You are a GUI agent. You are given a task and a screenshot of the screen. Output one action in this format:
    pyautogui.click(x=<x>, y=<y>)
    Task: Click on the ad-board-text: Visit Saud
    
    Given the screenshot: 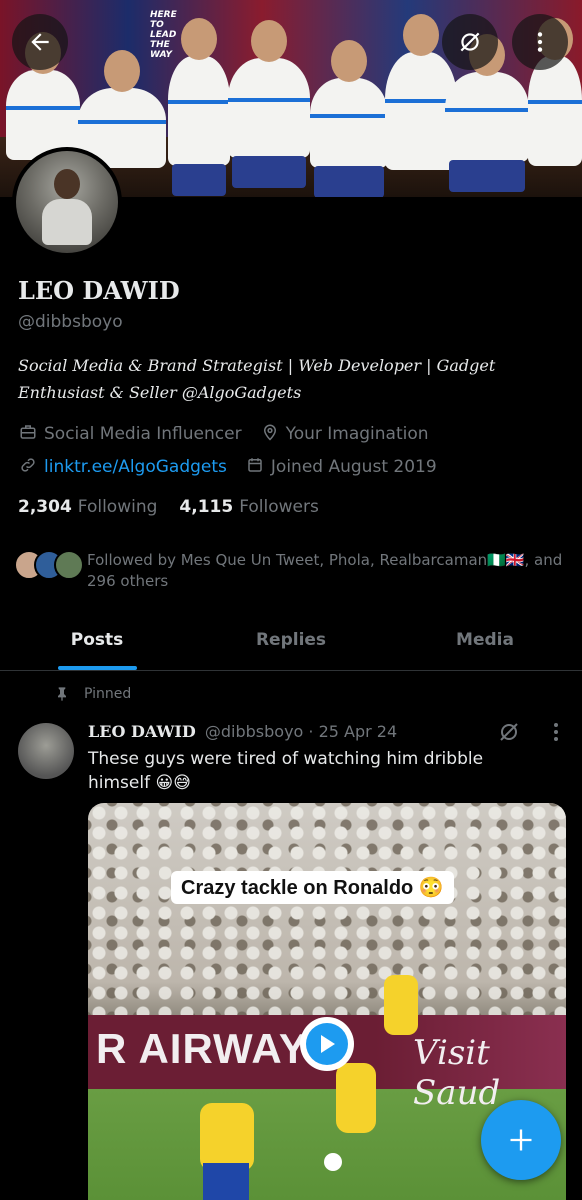 What is the action you would take?
    pyautogui.click(x=457, y=1073)
    